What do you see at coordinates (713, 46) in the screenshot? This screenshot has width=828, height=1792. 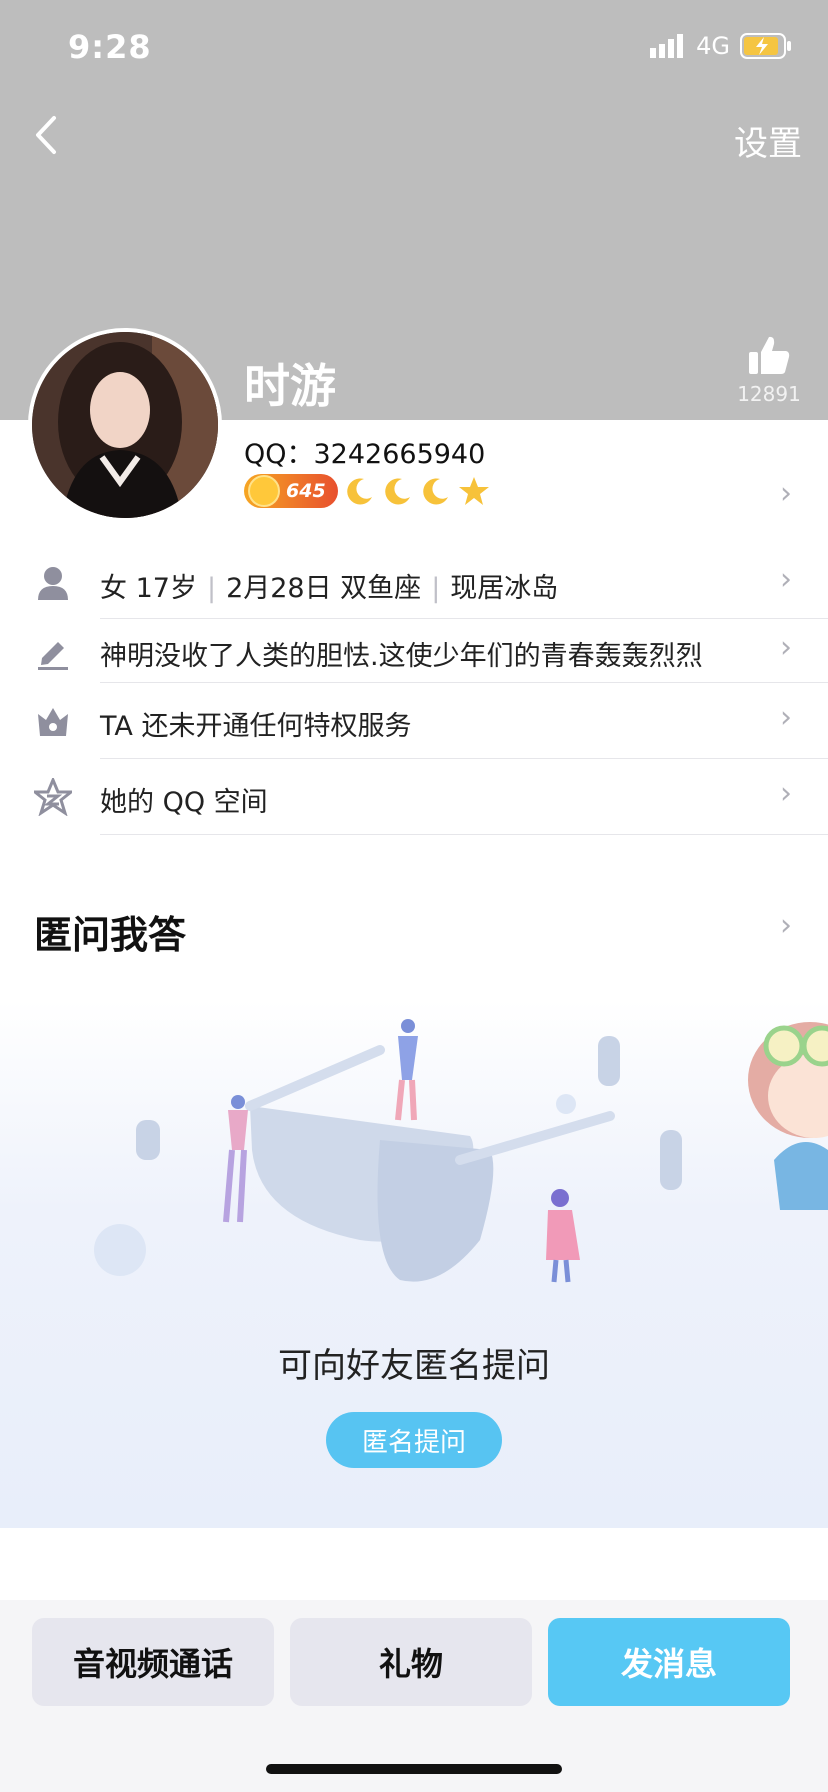 I see `network-label: 4G` at bounding box center [713, 46].